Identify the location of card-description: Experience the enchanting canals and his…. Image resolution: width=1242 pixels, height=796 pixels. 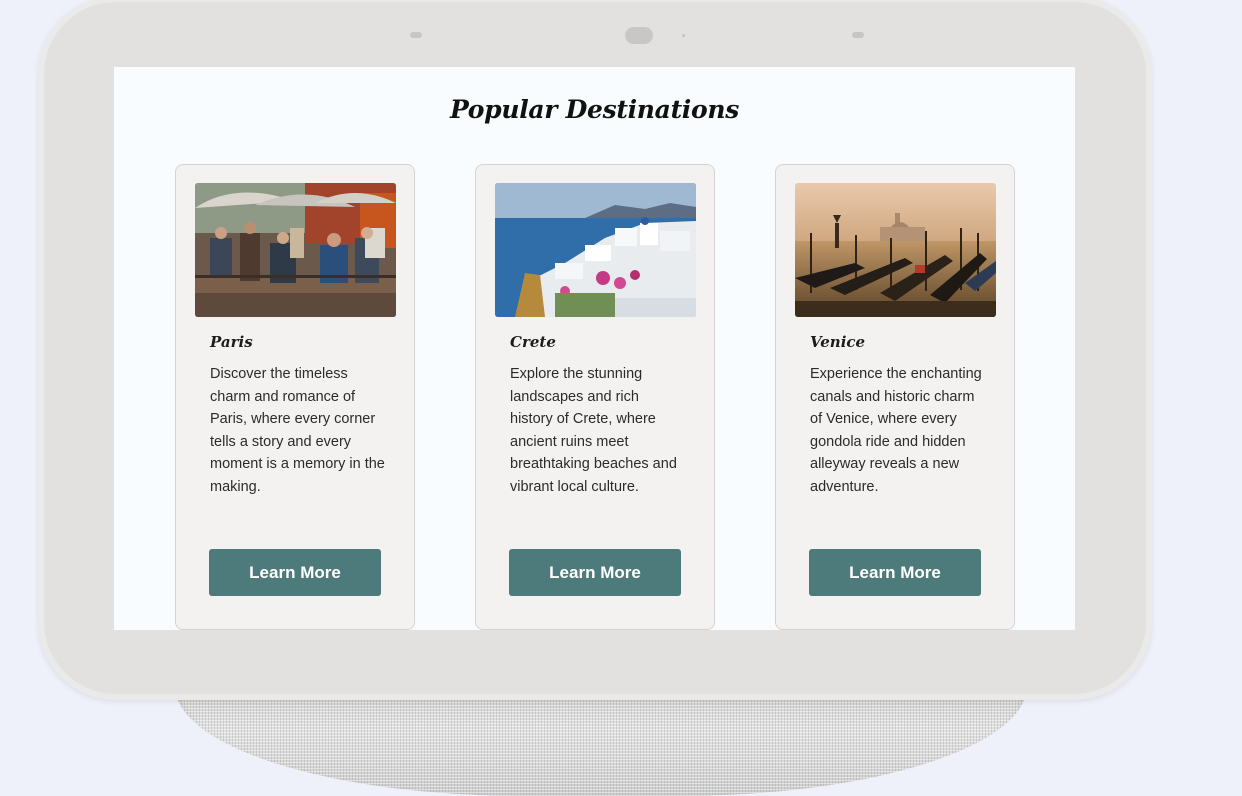
(896, 430).